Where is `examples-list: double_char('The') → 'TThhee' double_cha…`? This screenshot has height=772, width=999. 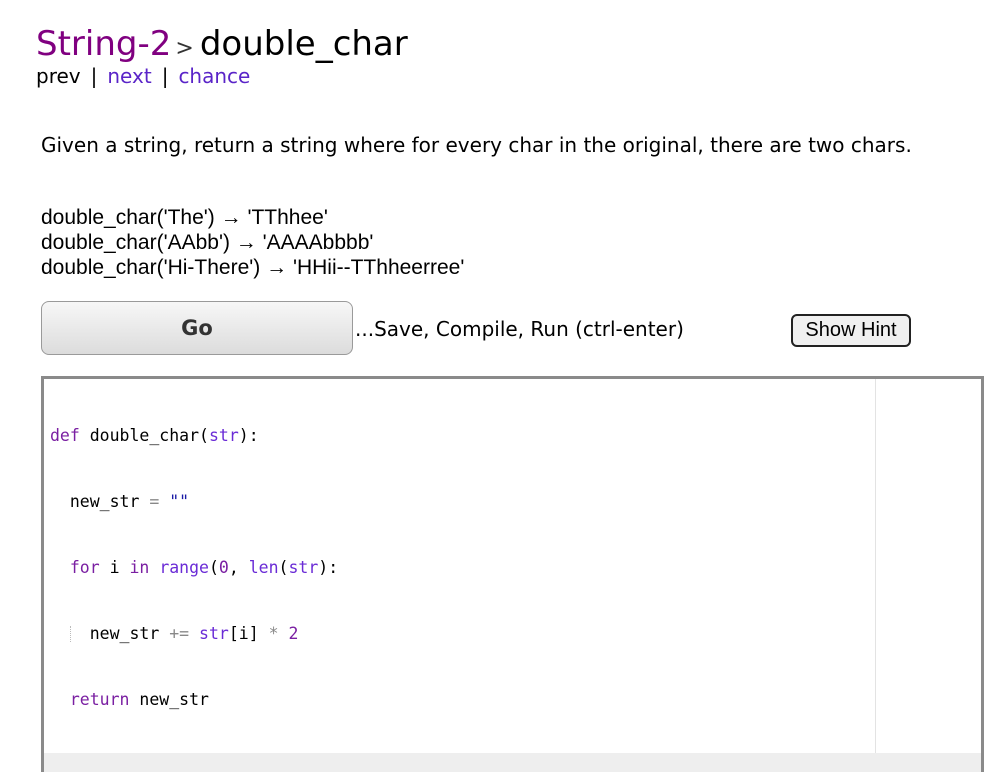
examples-list: double_char('The') → 'TThhee' double_cha… is located at coordinates (252, 242).